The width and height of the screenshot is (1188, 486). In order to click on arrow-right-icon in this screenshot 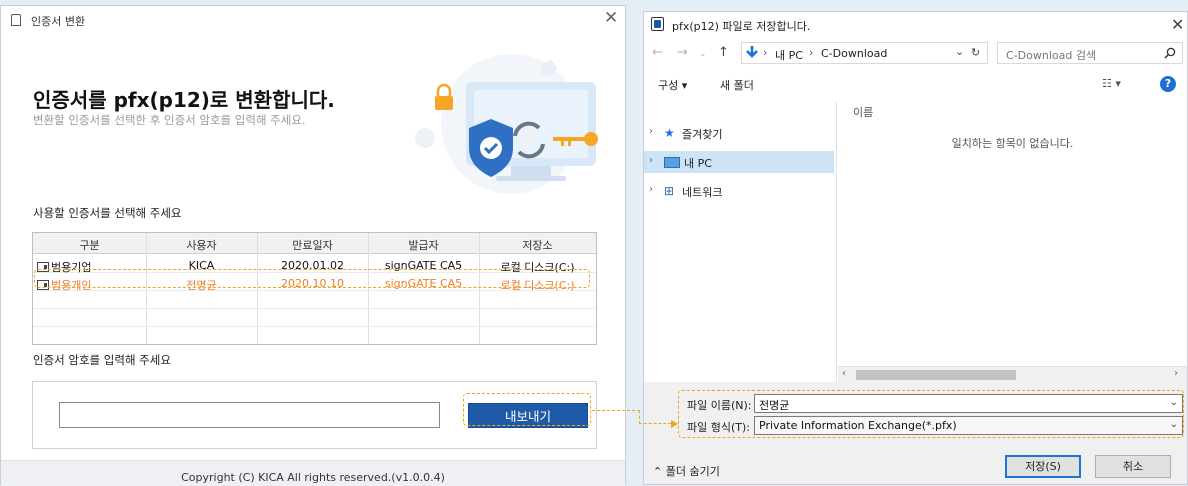, I will do `click(674, 424)`.